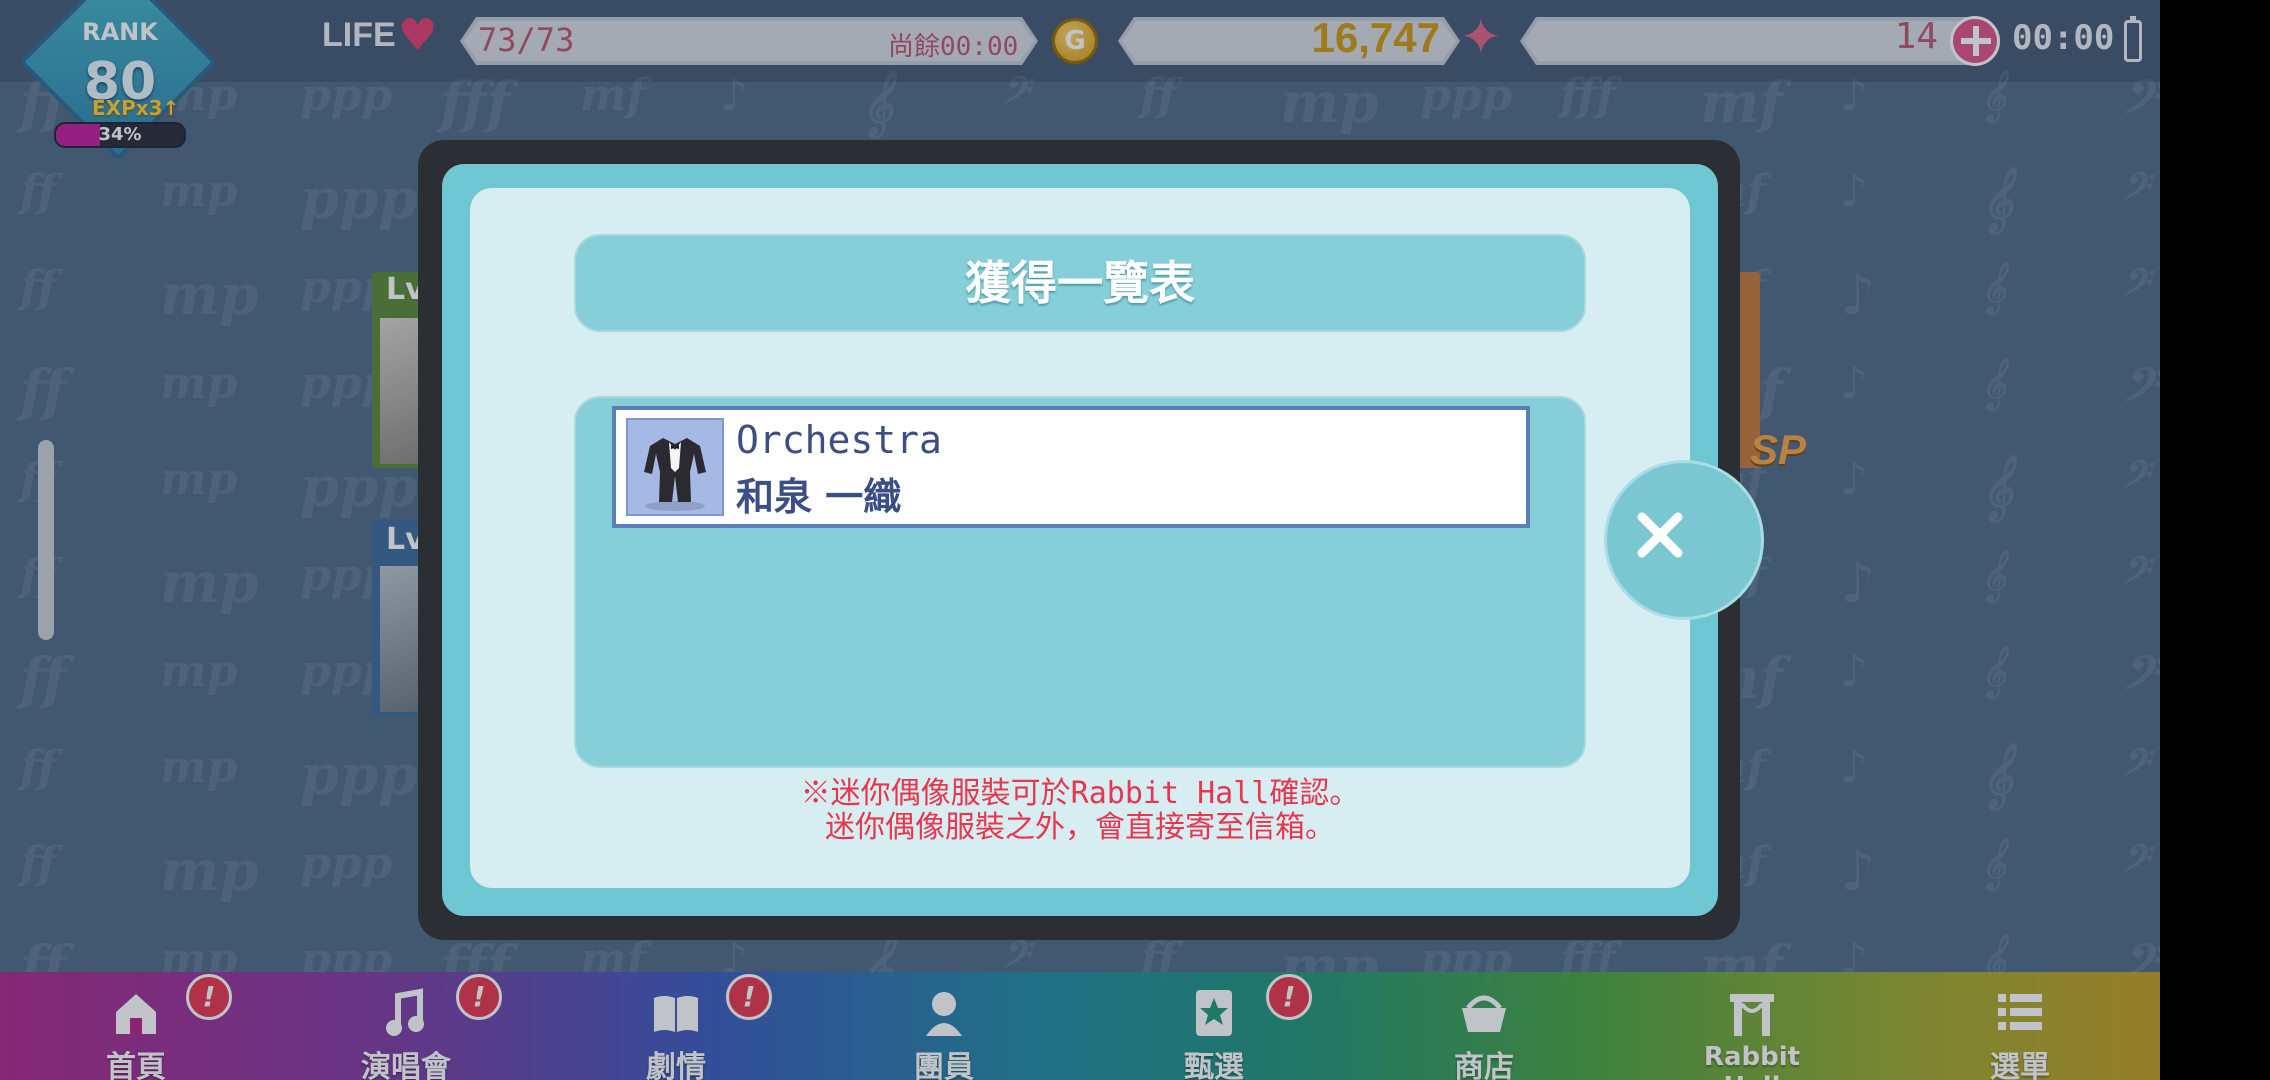  I want to click on list-item: Orchestra 和泉 一織, so click(1071, 467).